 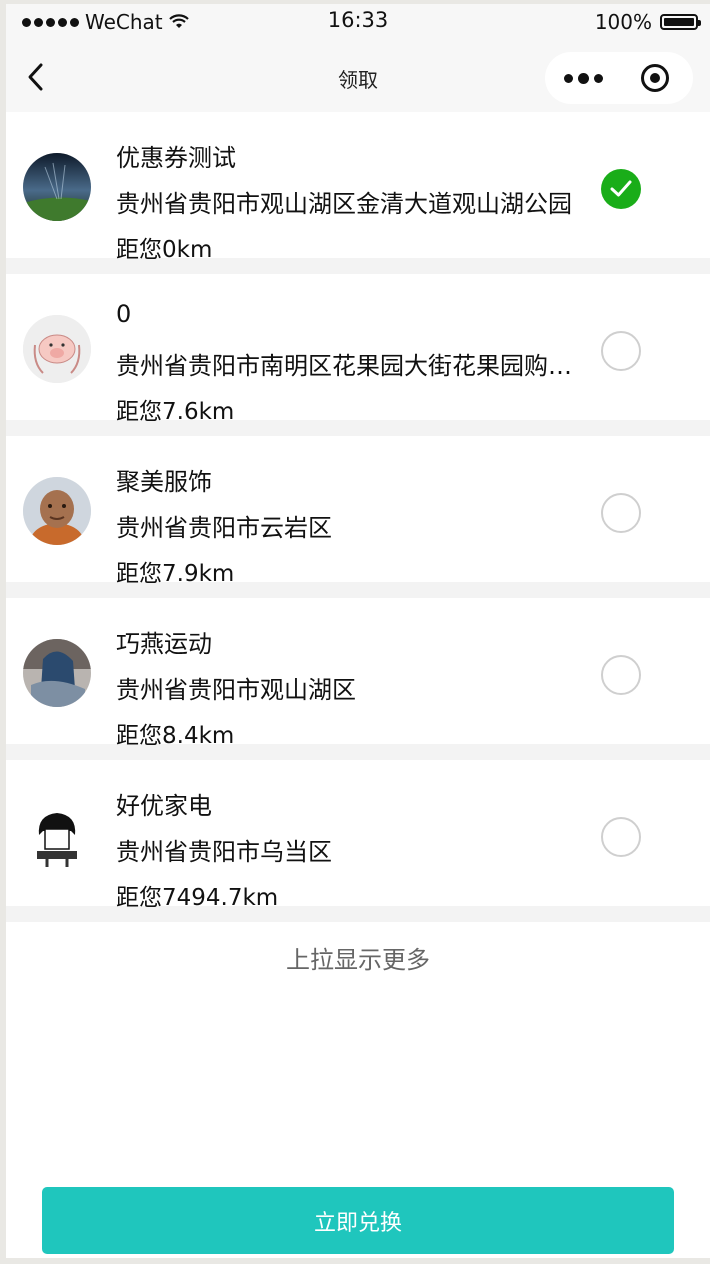 I want to click on store-distance: 距您7.6km, so click(x=175, y=412).